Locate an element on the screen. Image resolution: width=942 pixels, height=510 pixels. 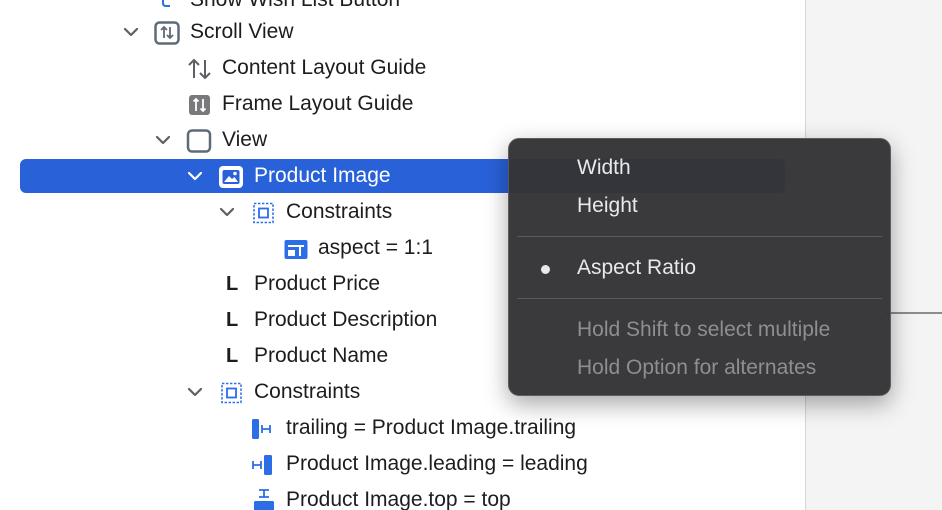
menu-hint-shift: Hold Shift to select multiple is located at coordinates (704, 329).